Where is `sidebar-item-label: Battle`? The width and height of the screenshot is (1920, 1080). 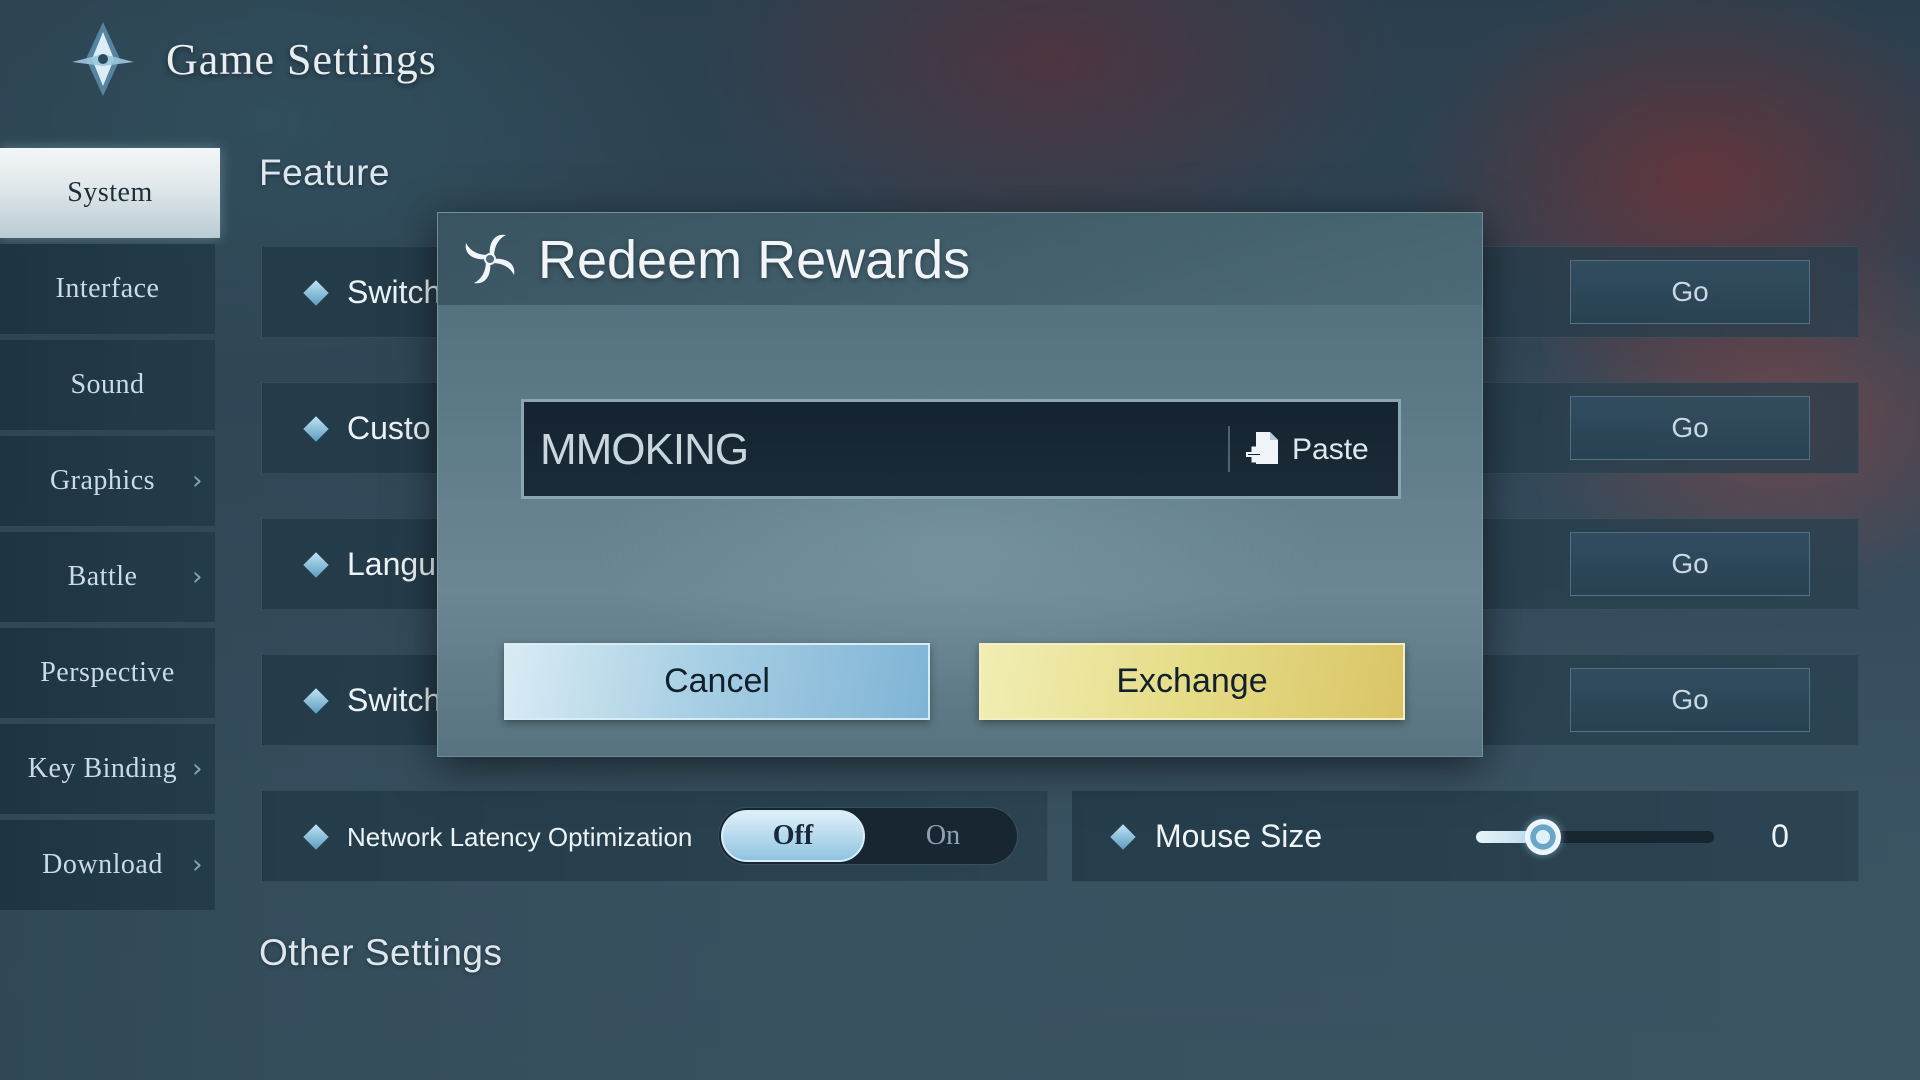 sidebar-item-label: Battle is located at coordinates (102, 576).